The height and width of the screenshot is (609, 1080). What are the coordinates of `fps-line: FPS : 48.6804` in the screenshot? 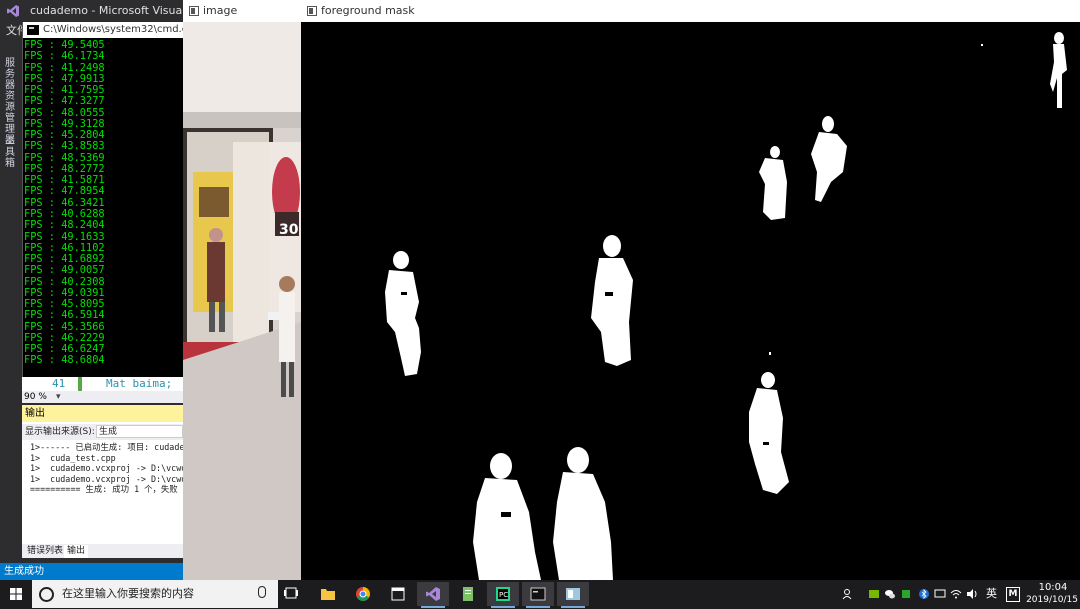 It's located at (64, 360).